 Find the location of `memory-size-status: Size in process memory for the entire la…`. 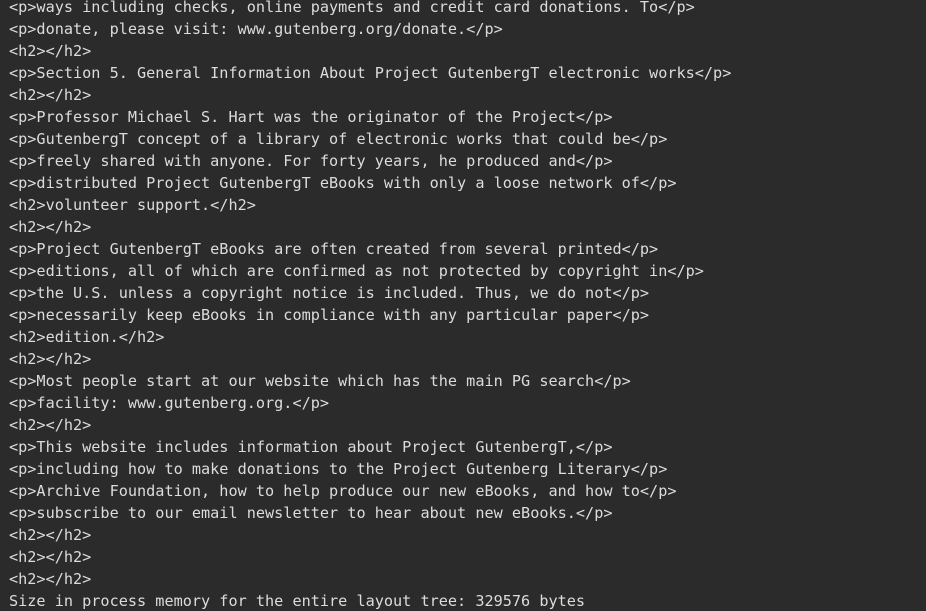

memory-size-status: Size in process memory for the entire la… is located at coordinates (297, 601).